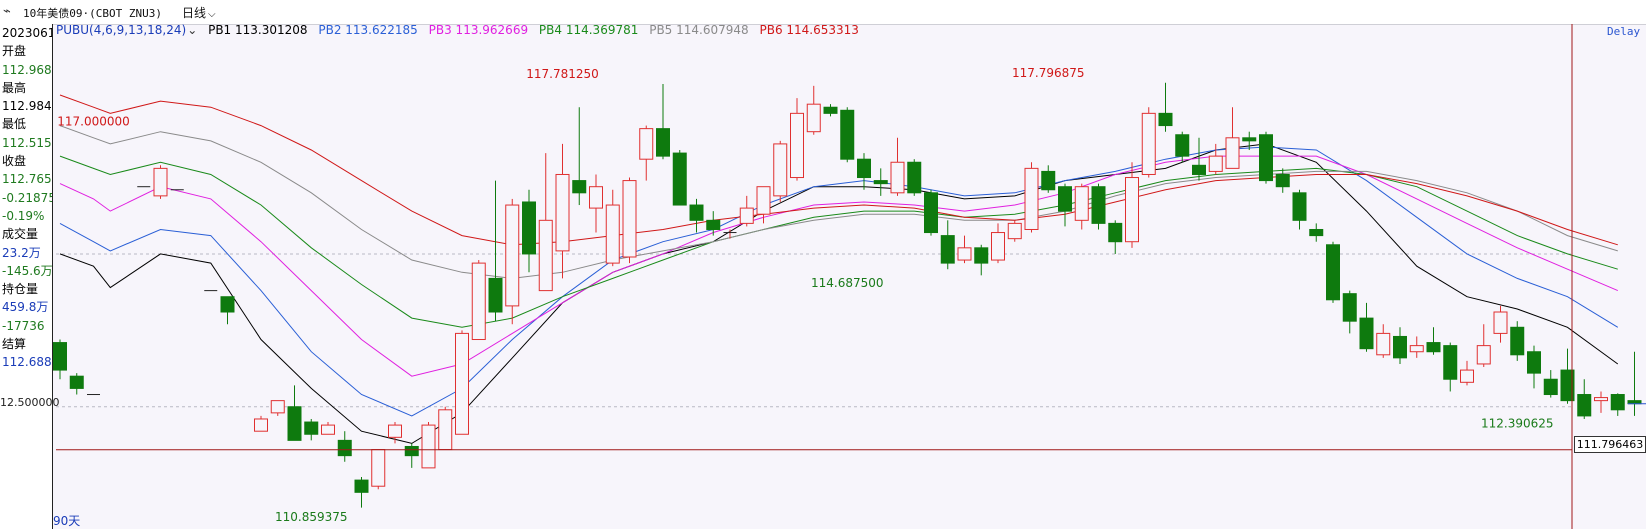  Describe the element at coordinates (121, 30) in the screenshot. I see `indicator-name: PUBU(4,6,9,13,18,24)` at that location.